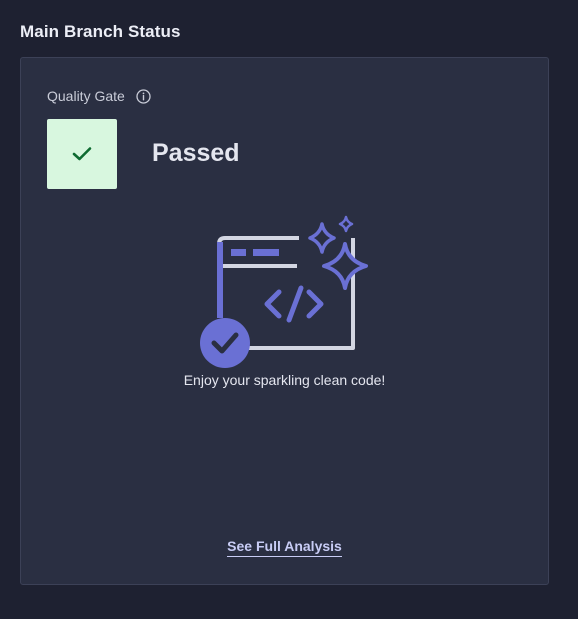 This screenshot has width=578, height=619. I want to click on sparkle-large-icon, so click(345, 266).